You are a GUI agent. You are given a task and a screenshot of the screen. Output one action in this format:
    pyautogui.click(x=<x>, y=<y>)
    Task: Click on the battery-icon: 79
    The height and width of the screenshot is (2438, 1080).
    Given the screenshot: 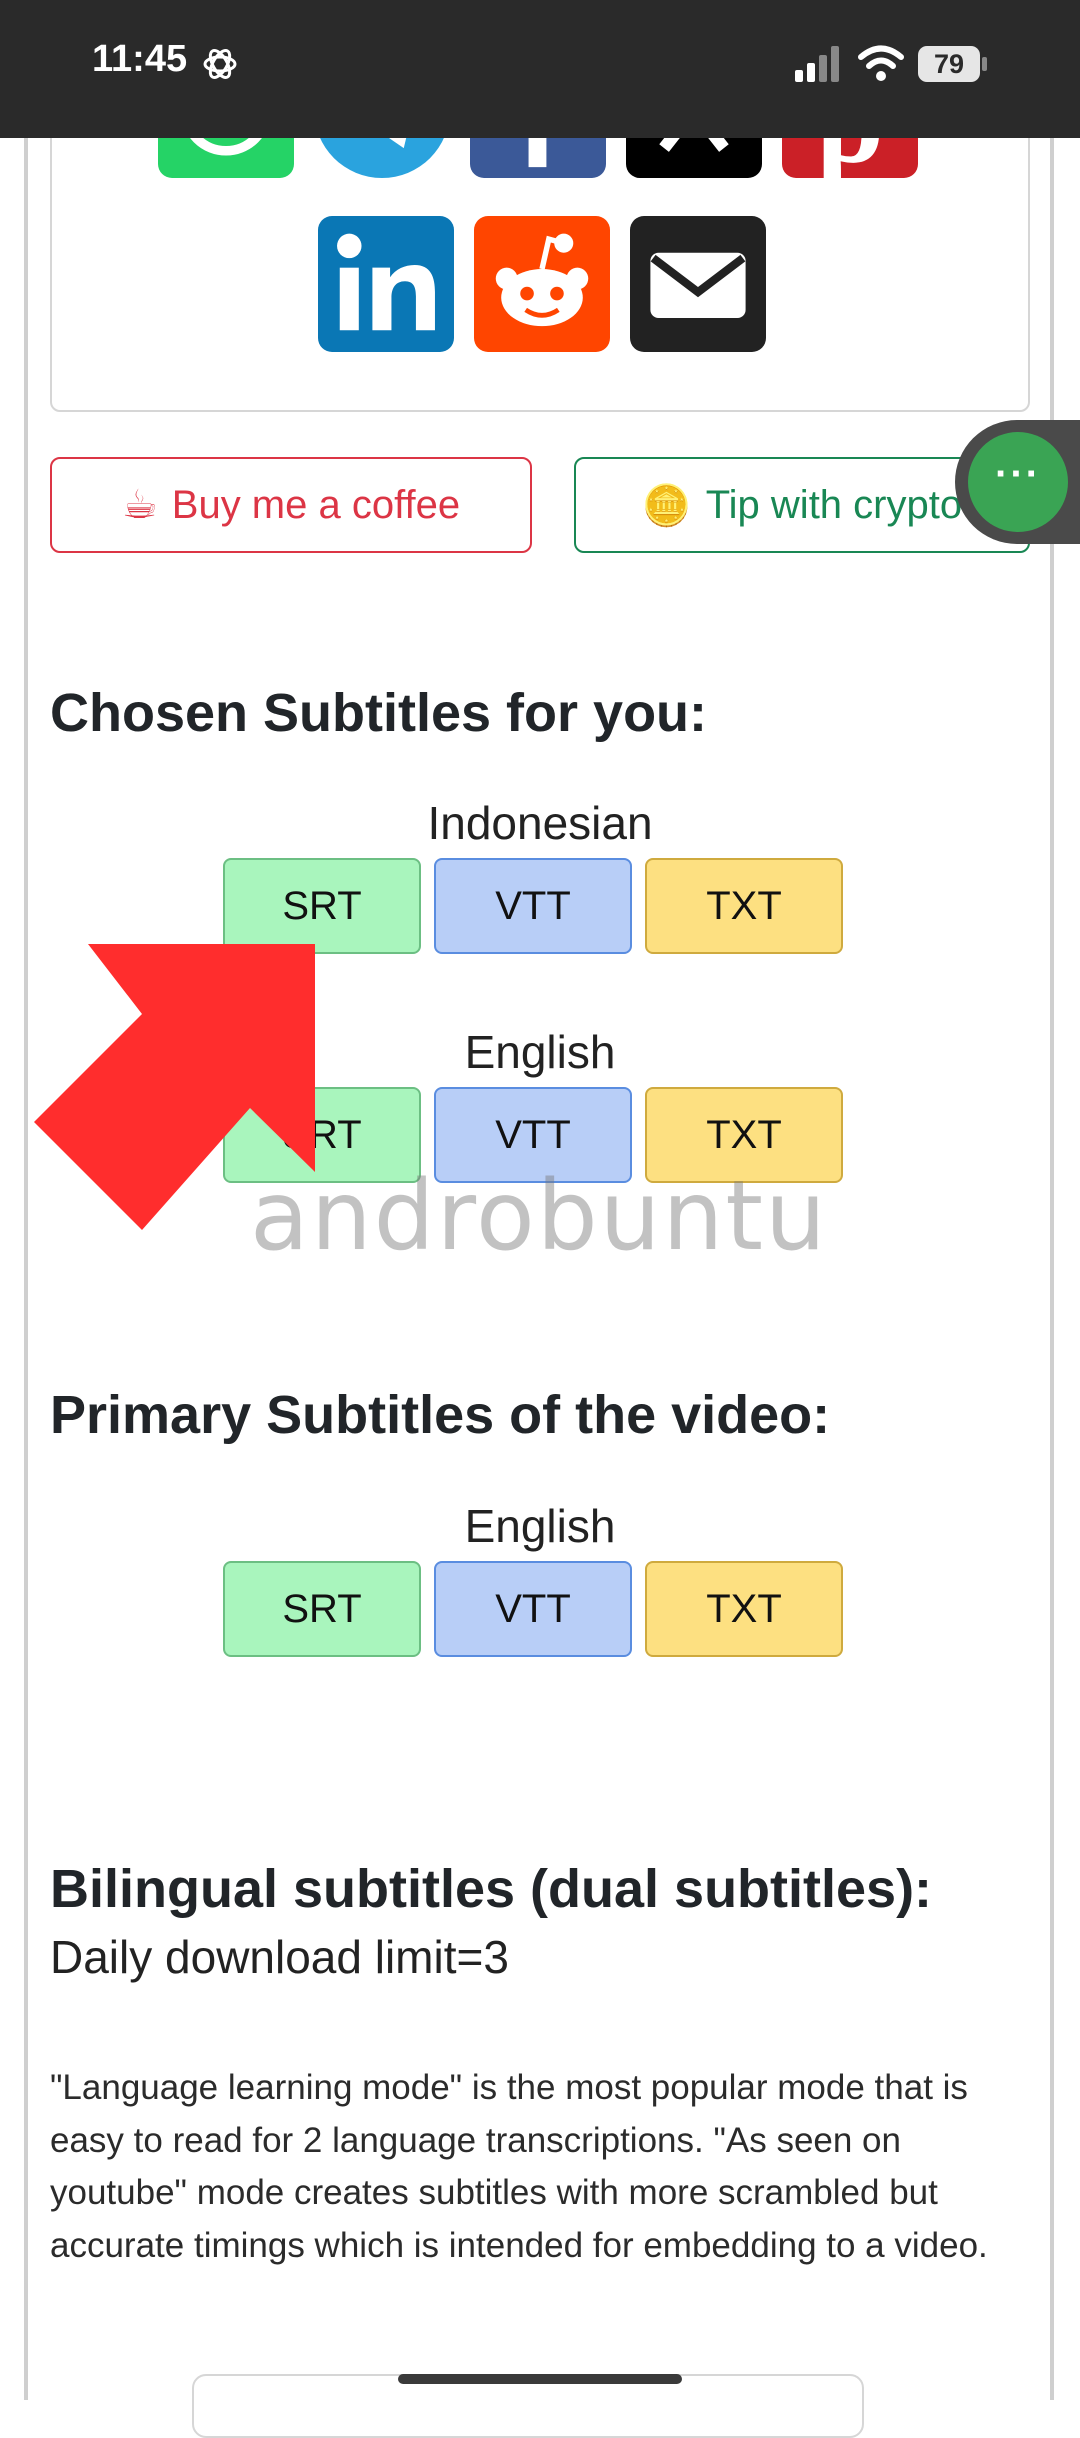 What is the action you would take?
    pyautogui.click(x=954, y=64)
    